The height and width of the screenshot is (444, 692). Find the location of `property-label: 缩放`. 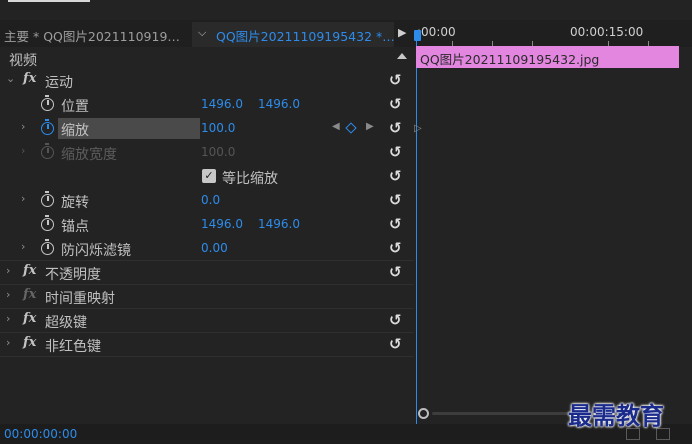

property-label: 缩放 is located at coordinates (75, 131).